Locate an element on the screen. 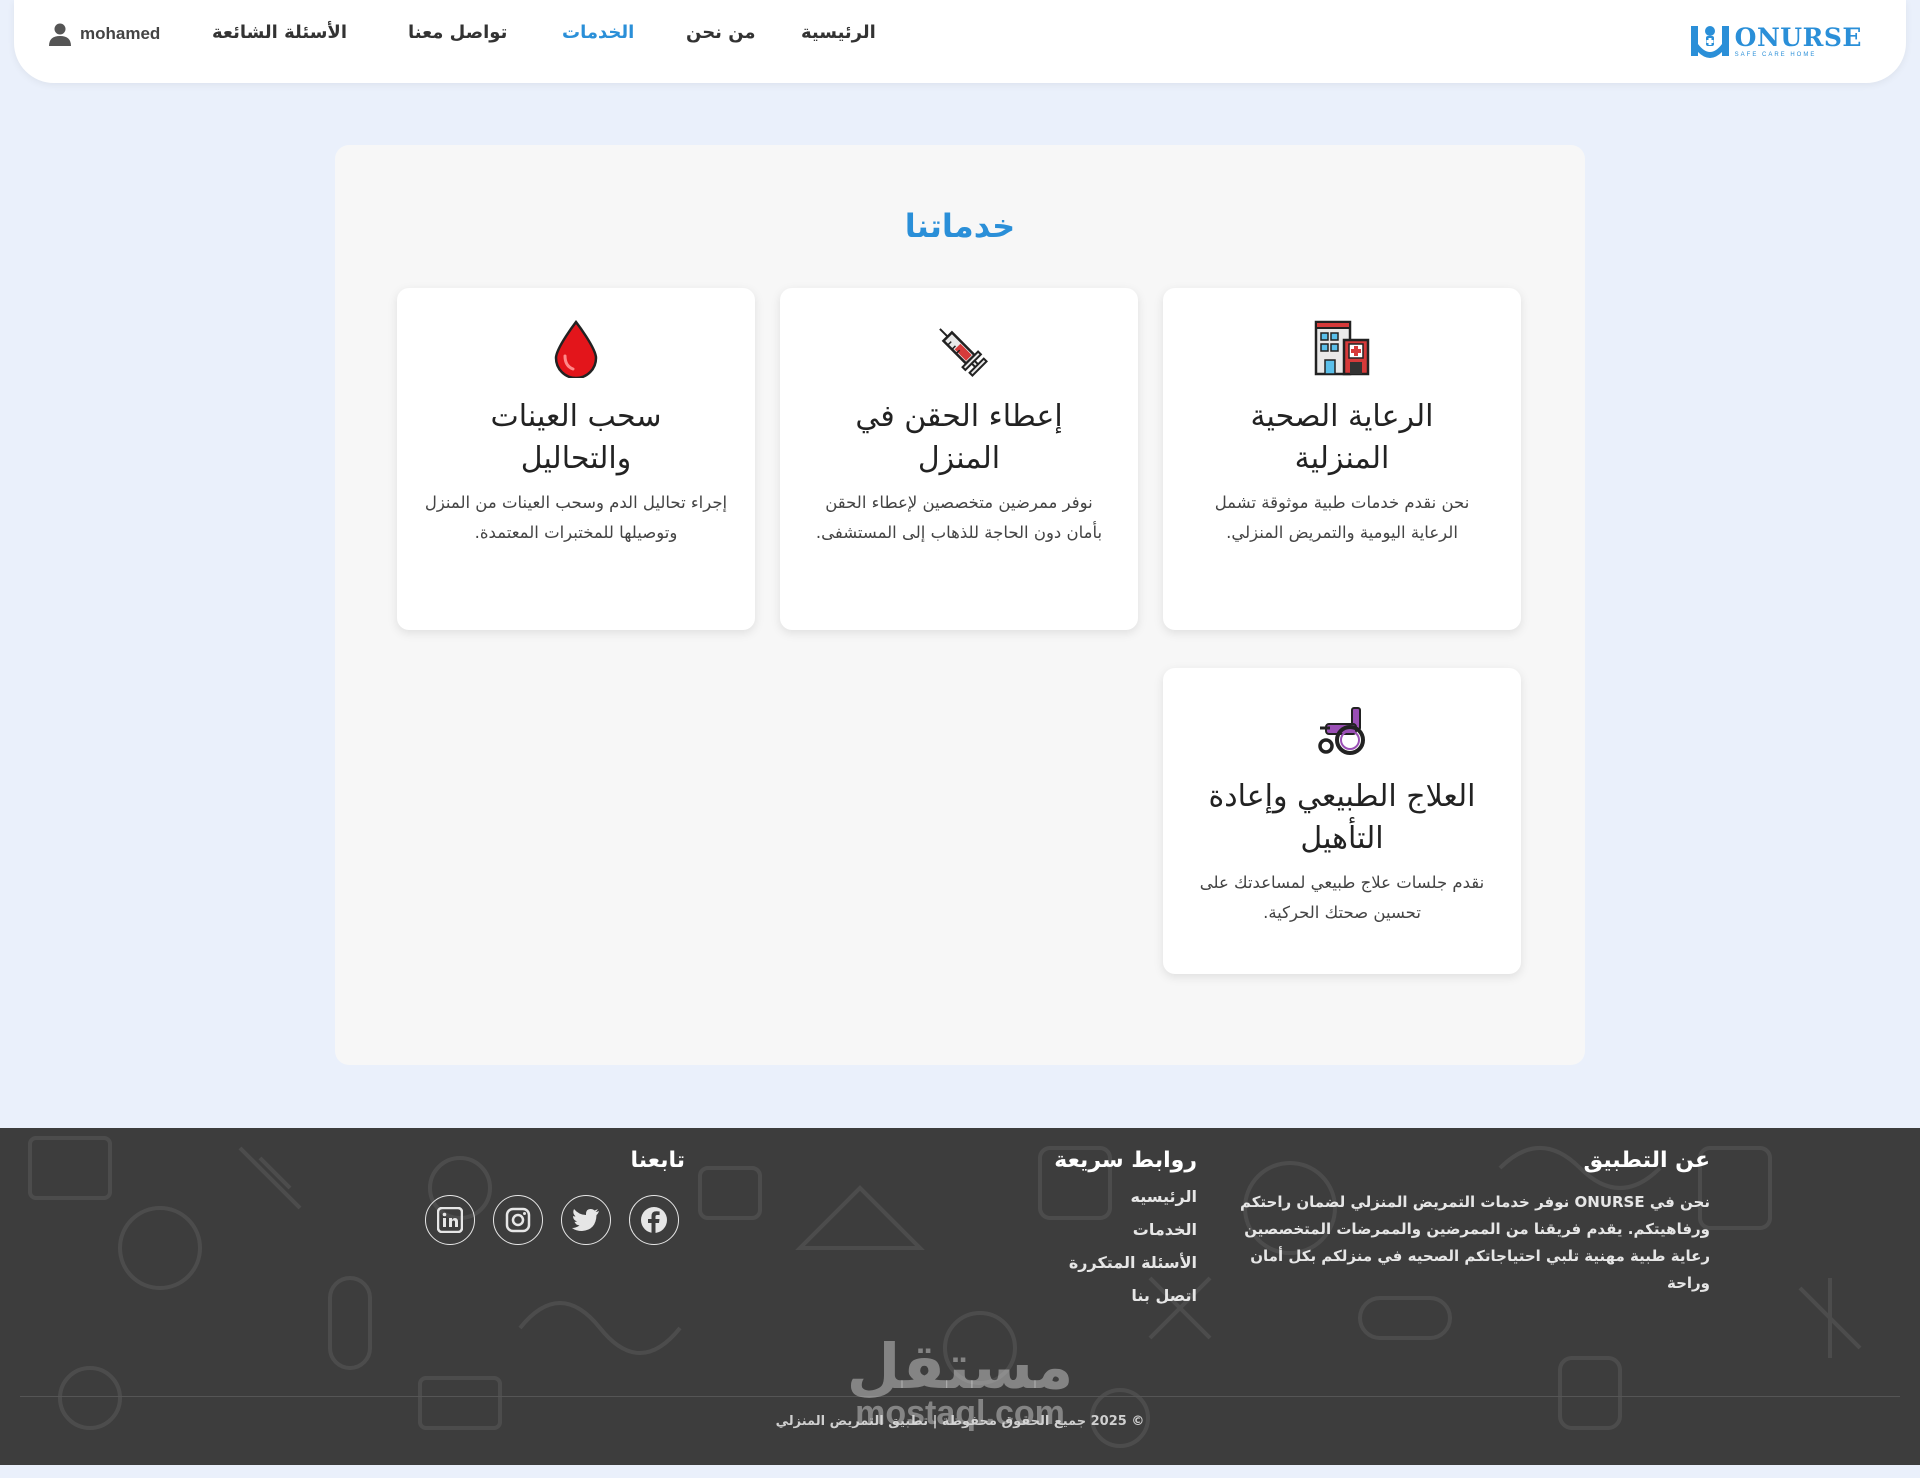  twitter-link is located at coordinates (586, 1220).